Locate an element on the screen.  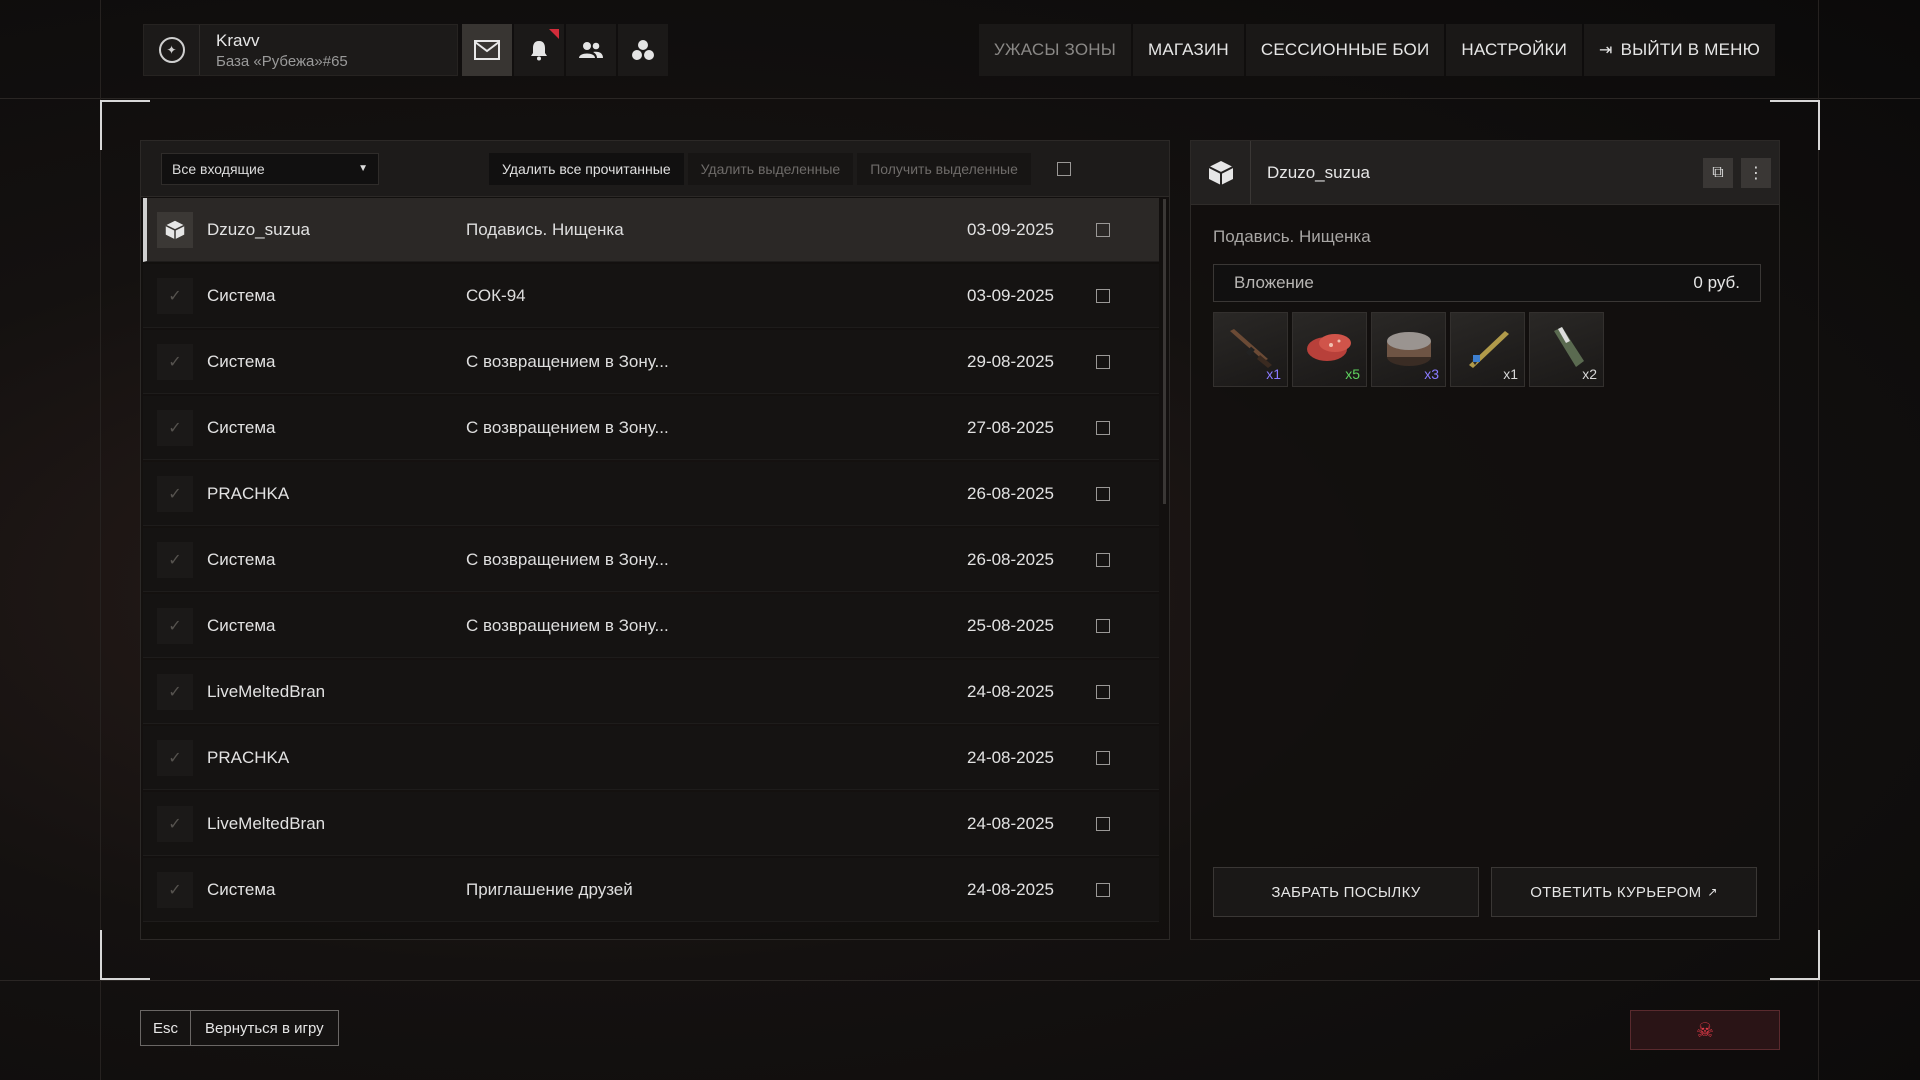
mail-sender: Dzuzo_suzua is located at coordinates (259, 229).